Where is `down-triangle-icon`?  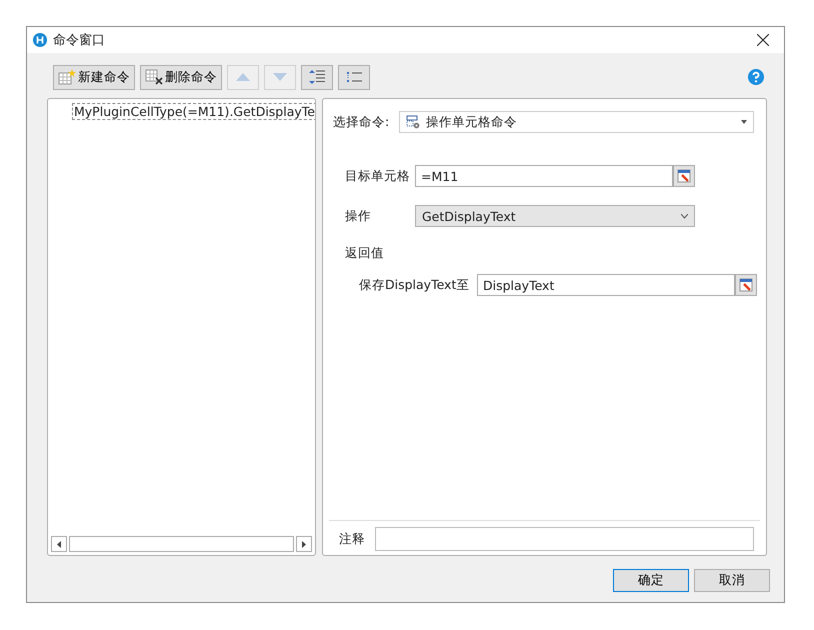 down-triangle-icon is located at coordinates (280, 77).